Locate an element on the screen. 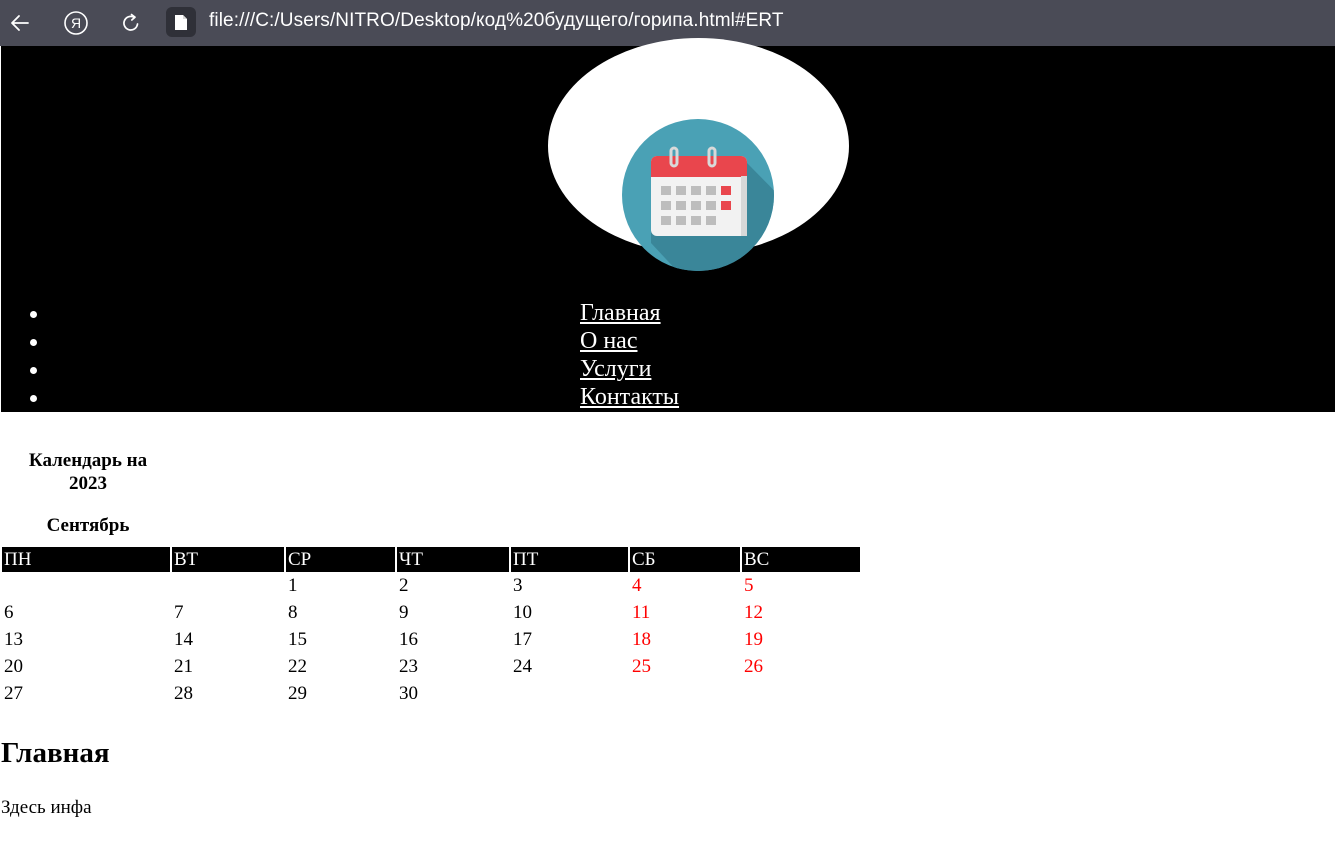 The image size is (1335, 841). day-cell: 8 is located at coordinates (293, 612).